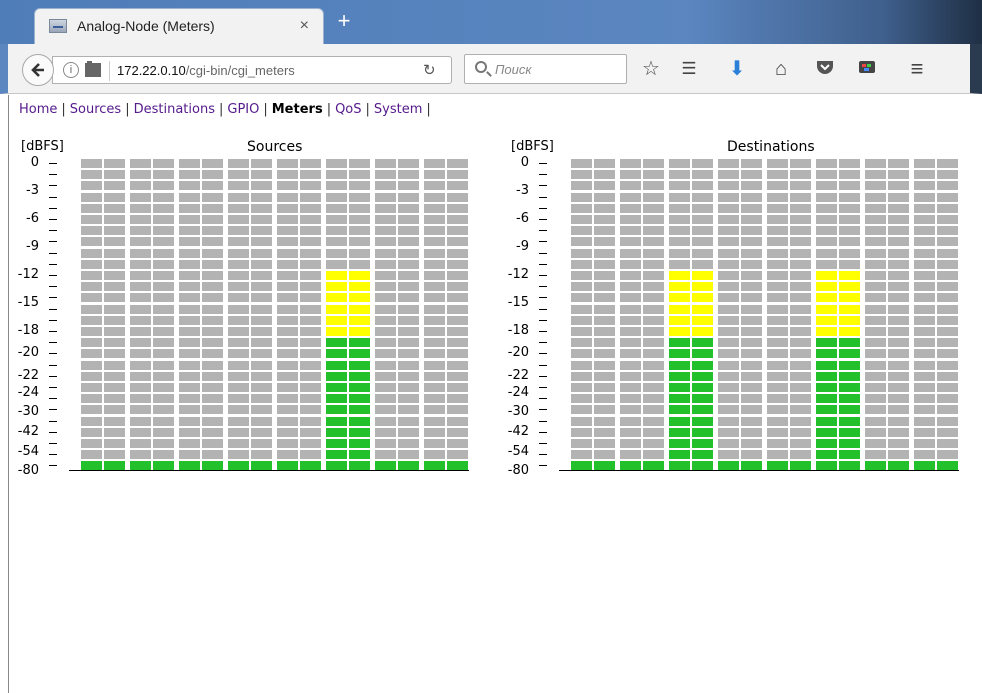 The width and height of the screenshot is (982, 693). Describe the element at coordinates (95, 109) in the screenshot. I see `nav-link-sources: Sources` at that location.